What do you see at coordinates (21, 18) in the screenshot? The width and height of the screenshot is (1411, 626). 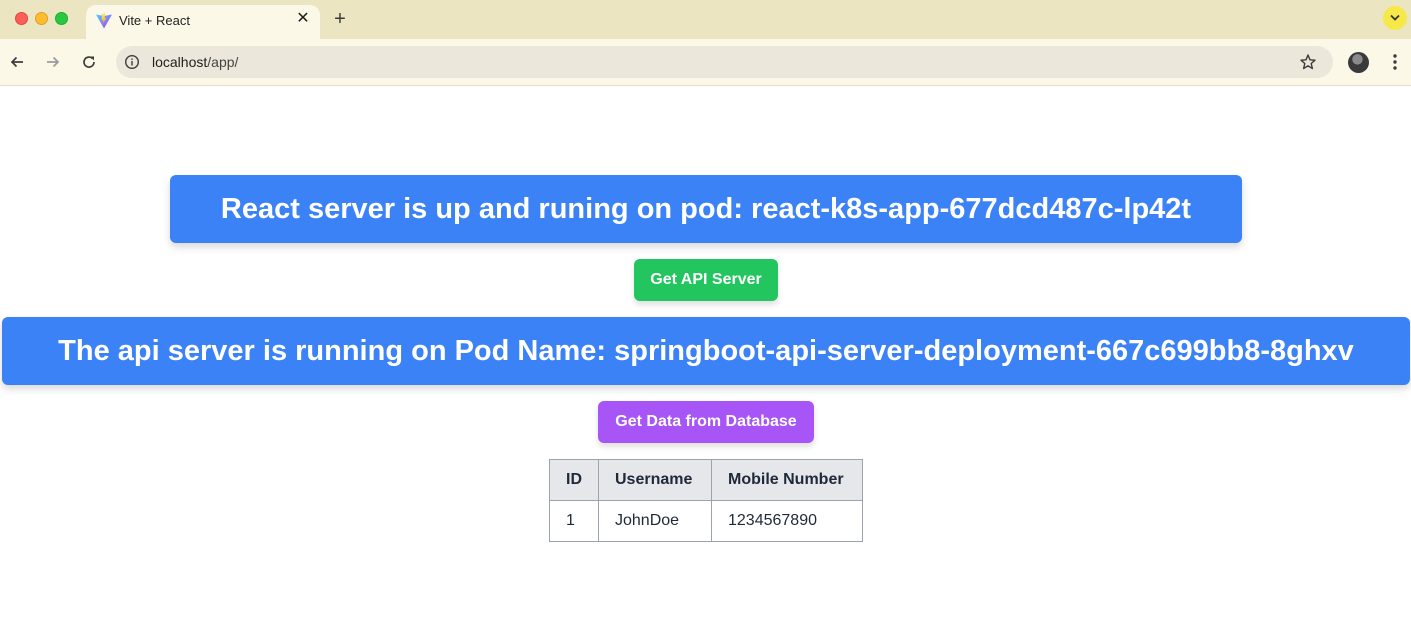 I see `window-close-button` at bounding box center [21, 18].